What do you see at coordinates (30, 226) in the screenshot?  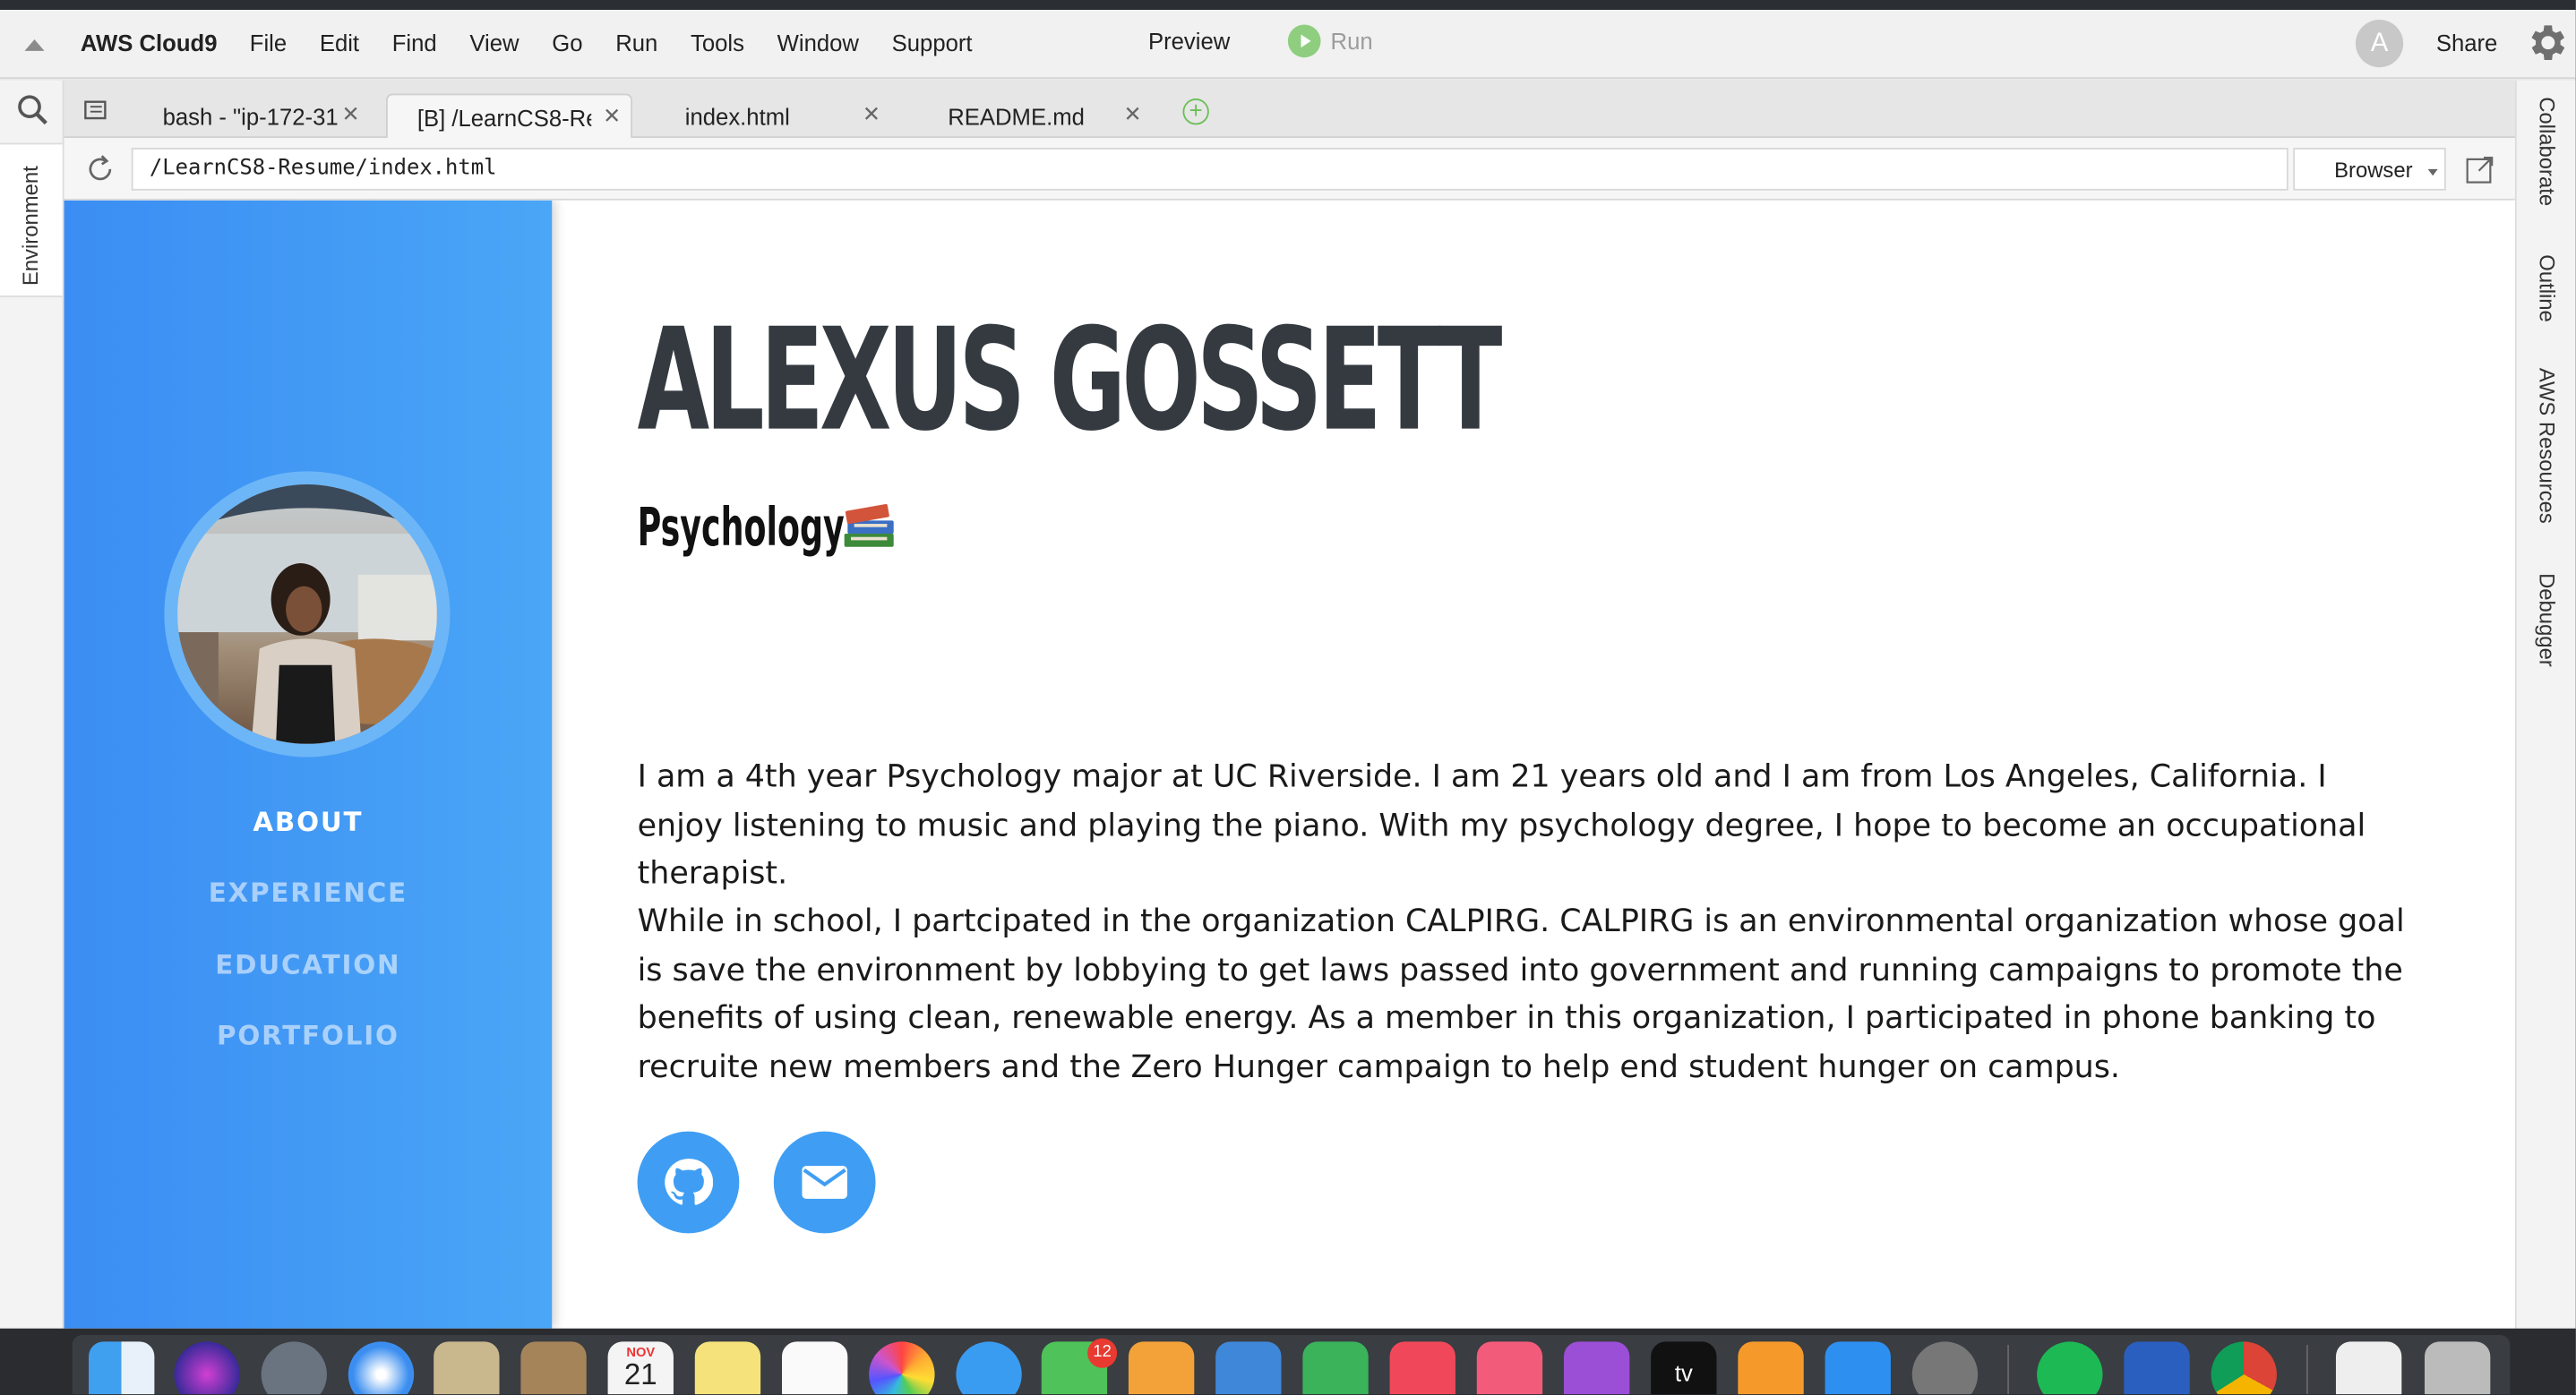 I see `environment-label: Environment` at bounding box center [30, 226].